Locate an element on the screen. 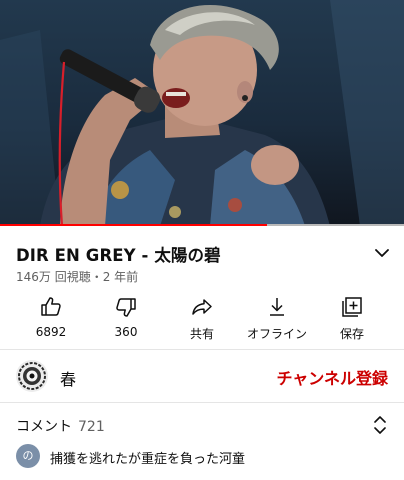 Image resolution: width=404 pixels, height=480 pixels. thumbs-down-icon is located at coordinates (126, 307).